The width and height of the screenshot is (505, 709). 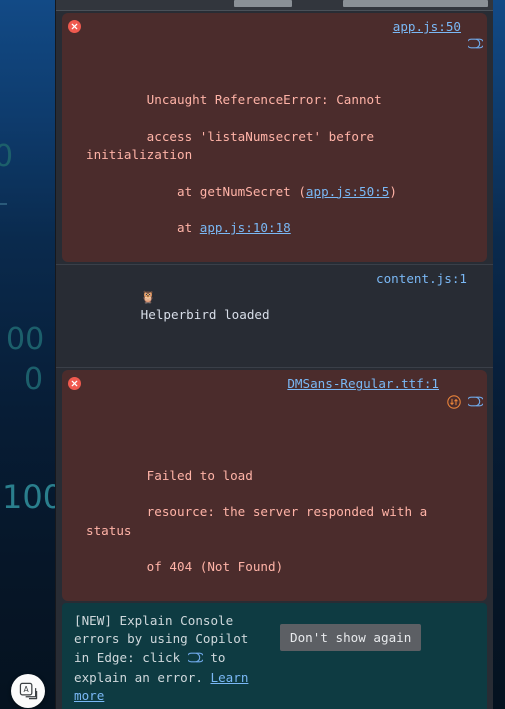 I want to click on source-link: content.js:1, so click(x=421, y=279).